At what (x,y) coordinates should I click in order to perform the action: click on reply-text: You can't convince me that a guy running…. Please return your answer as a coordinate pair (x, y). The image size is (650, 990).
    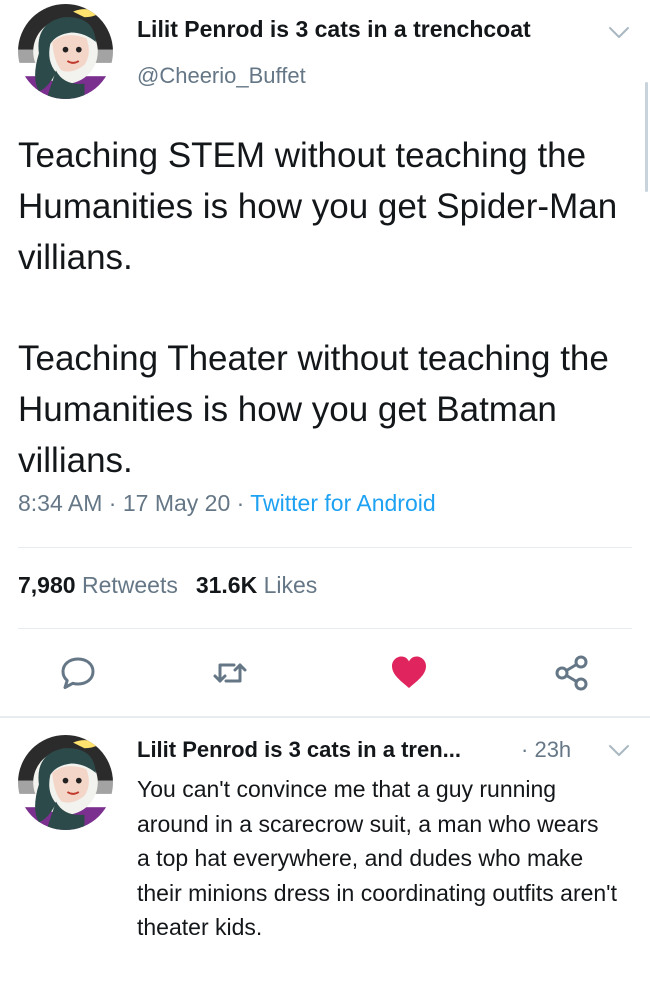
    Looking at the image, I should click on (377, 858).